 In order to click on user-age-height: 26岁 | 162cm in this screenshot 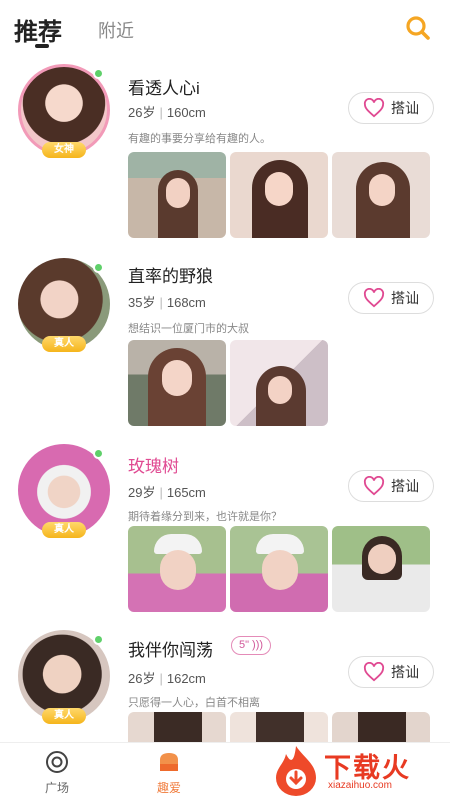, I will do `click(167, 677)`.